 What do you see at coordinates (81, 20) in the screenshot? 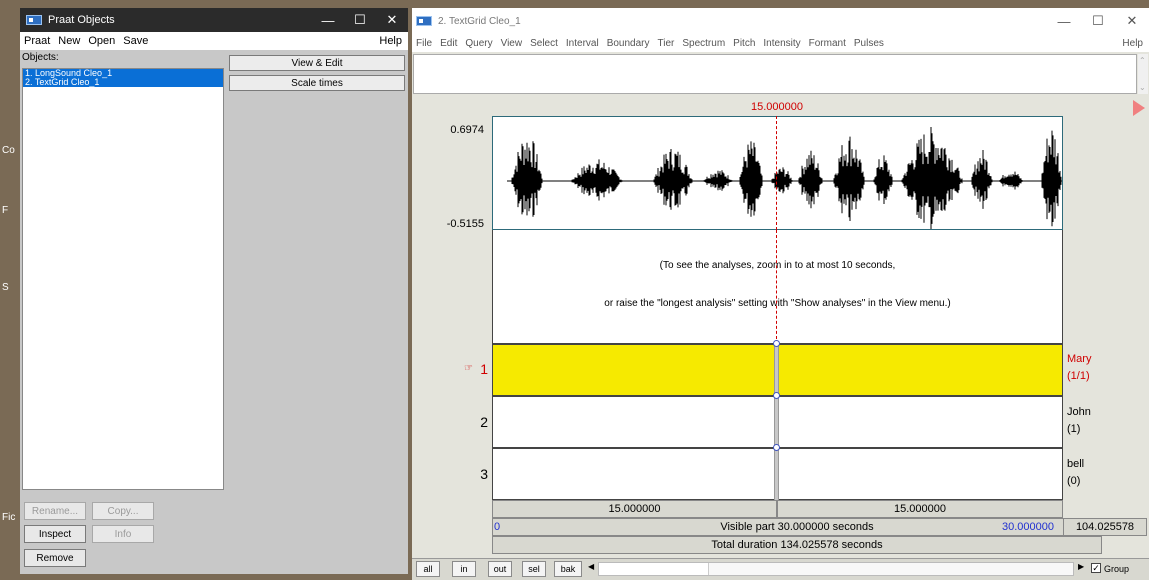
I see `window-title: Praat Objects` at bounding box center [81, 20].